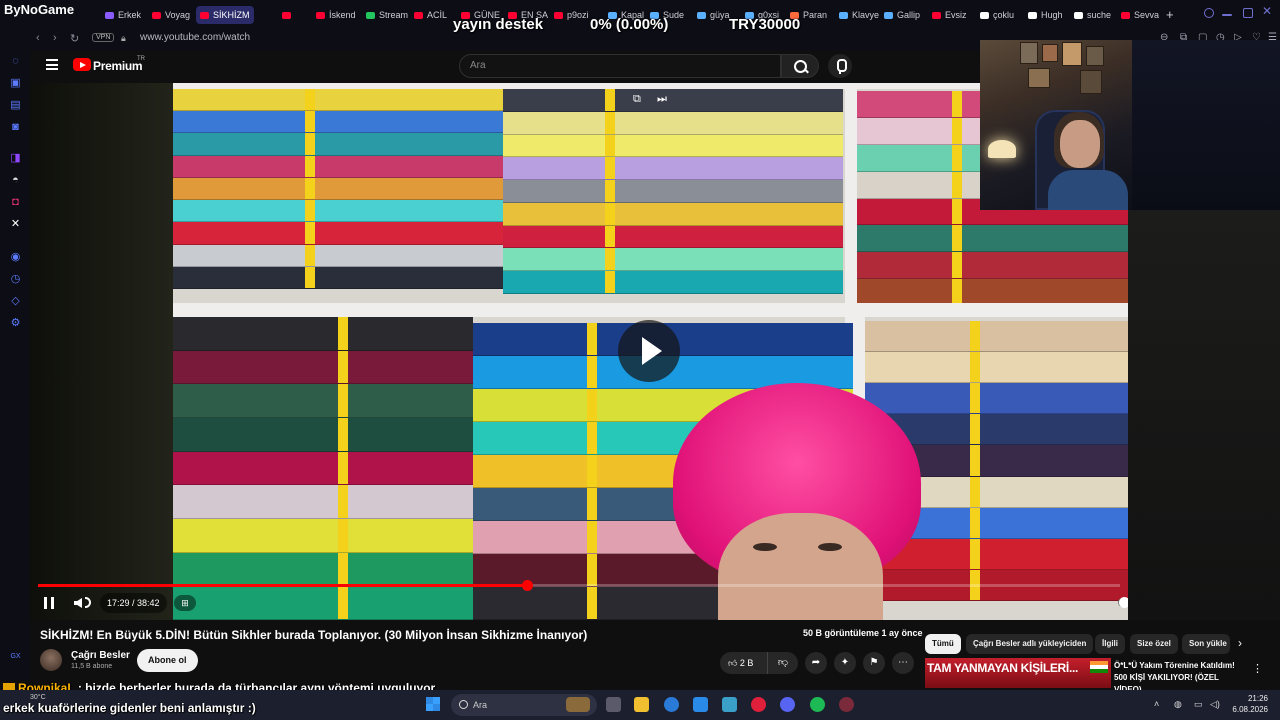  Describe the element at coordinates (387, 15) in the screenshot. I see `tab-6: Stream` at that location.